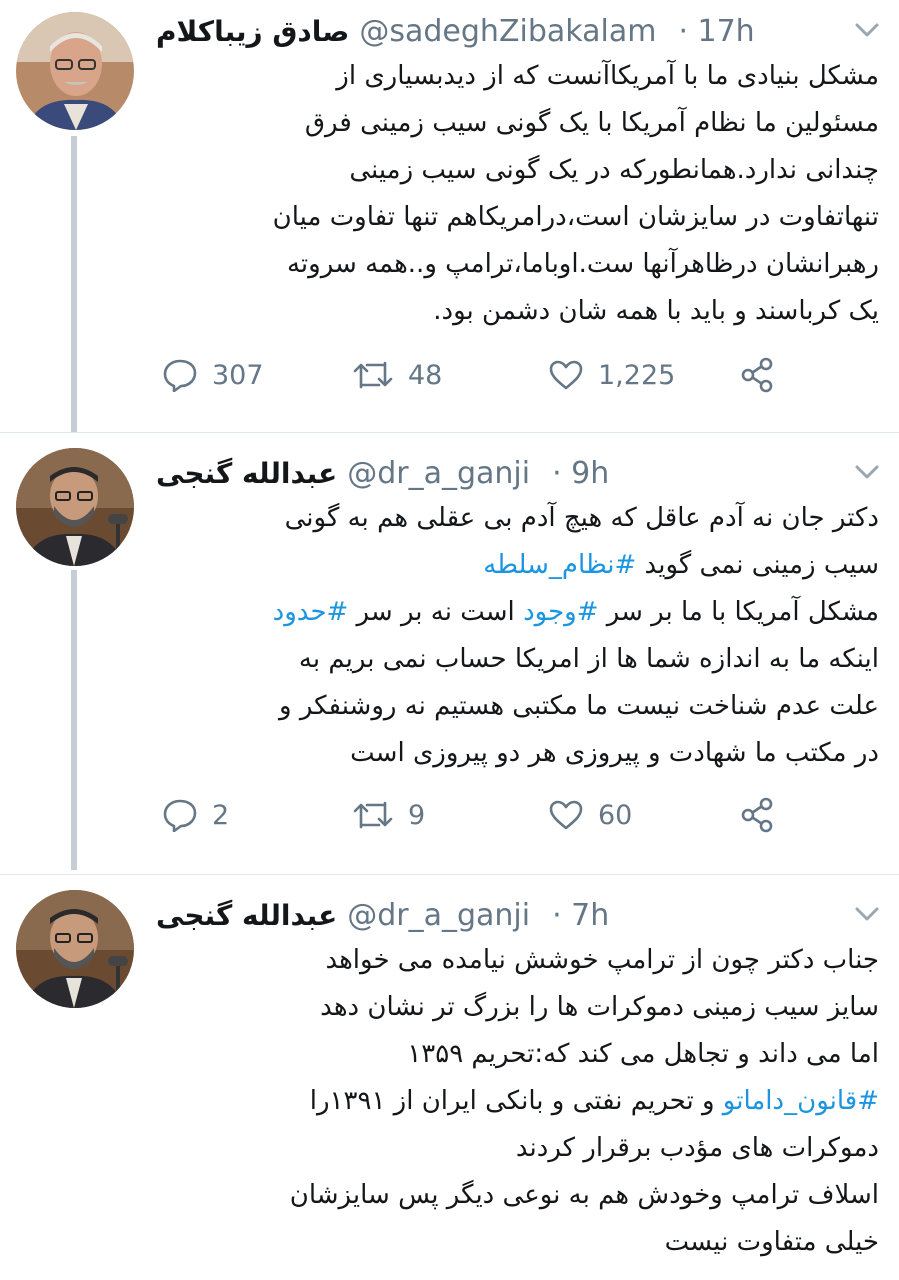 This screenshot has height=1280, width=899. What do you see at coordinates (425, 375) in the screenshot?
I see `retweet-count: 48` at bounding box center [425, 375].